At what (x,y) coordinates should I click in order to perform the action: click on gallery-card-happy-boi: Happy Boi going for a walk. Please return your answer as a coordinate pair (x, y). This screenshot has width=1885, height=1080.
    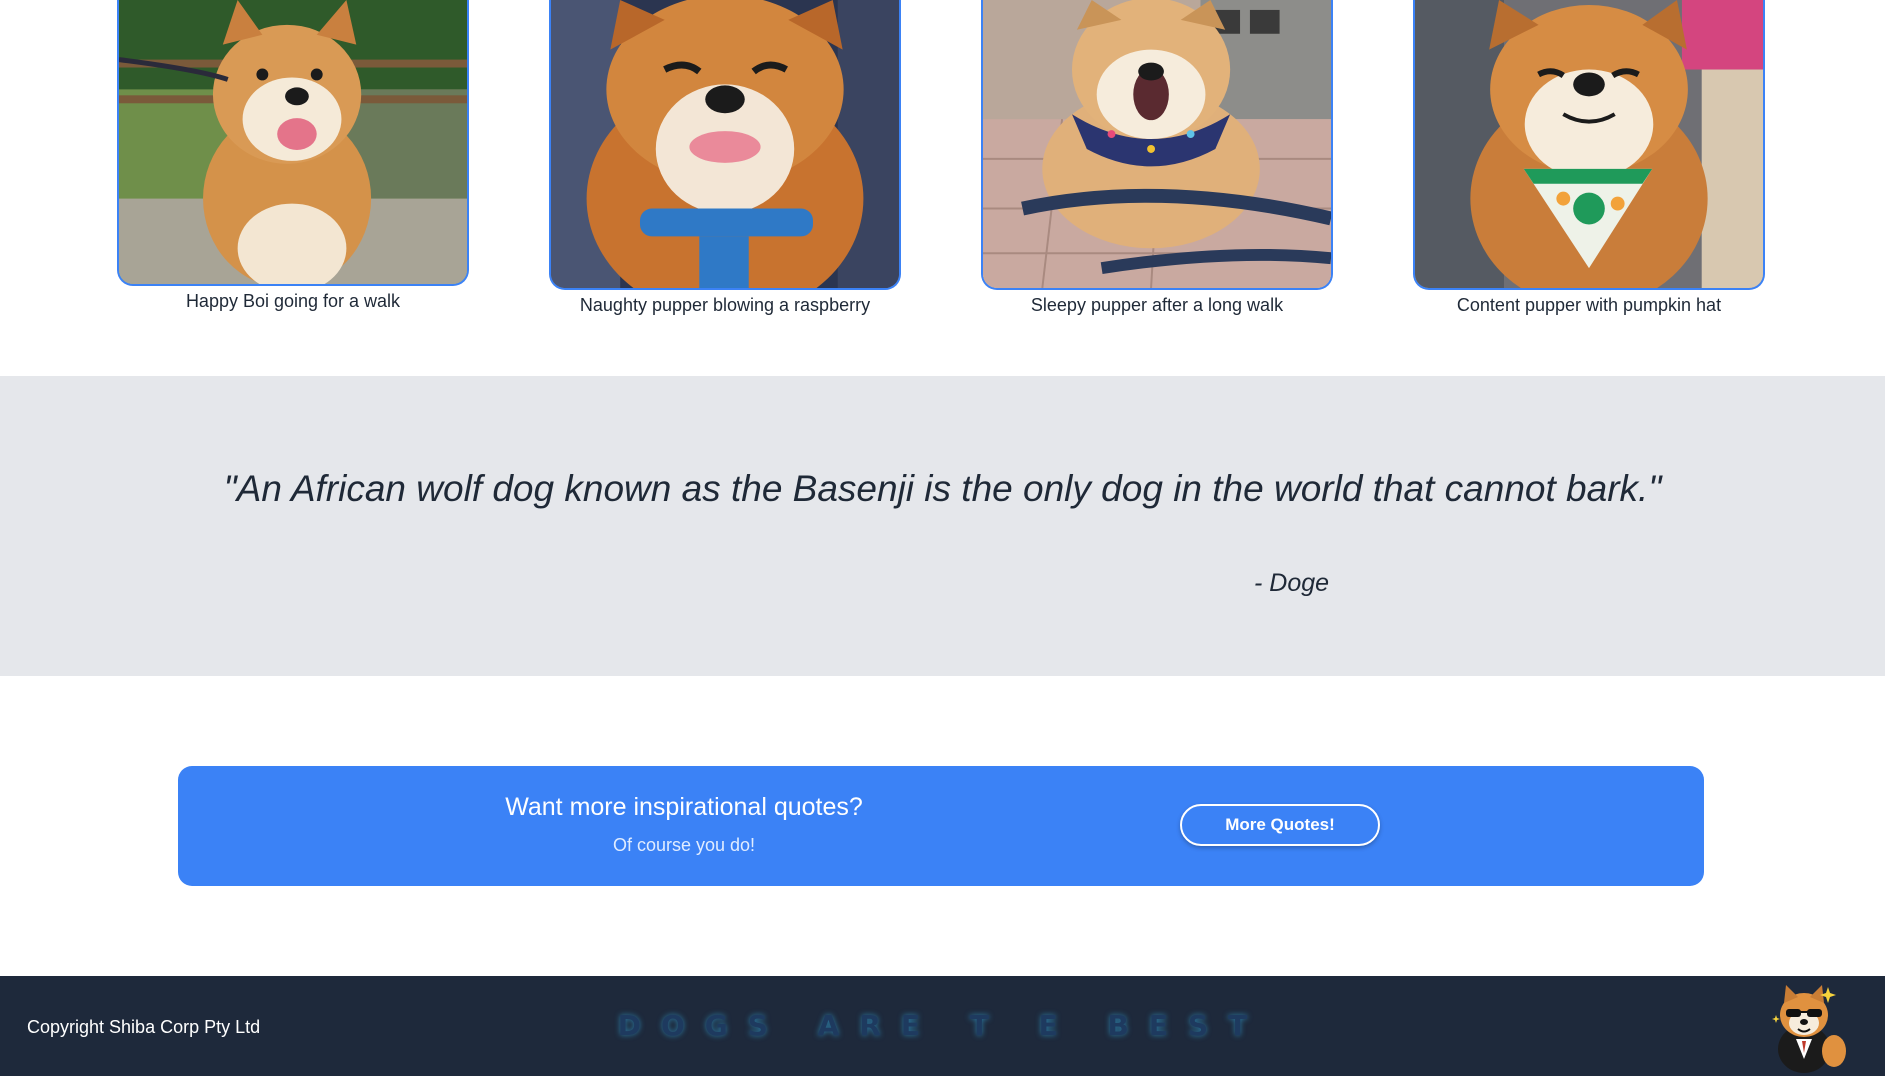
    Looking at the image, I should click on (293, 156).